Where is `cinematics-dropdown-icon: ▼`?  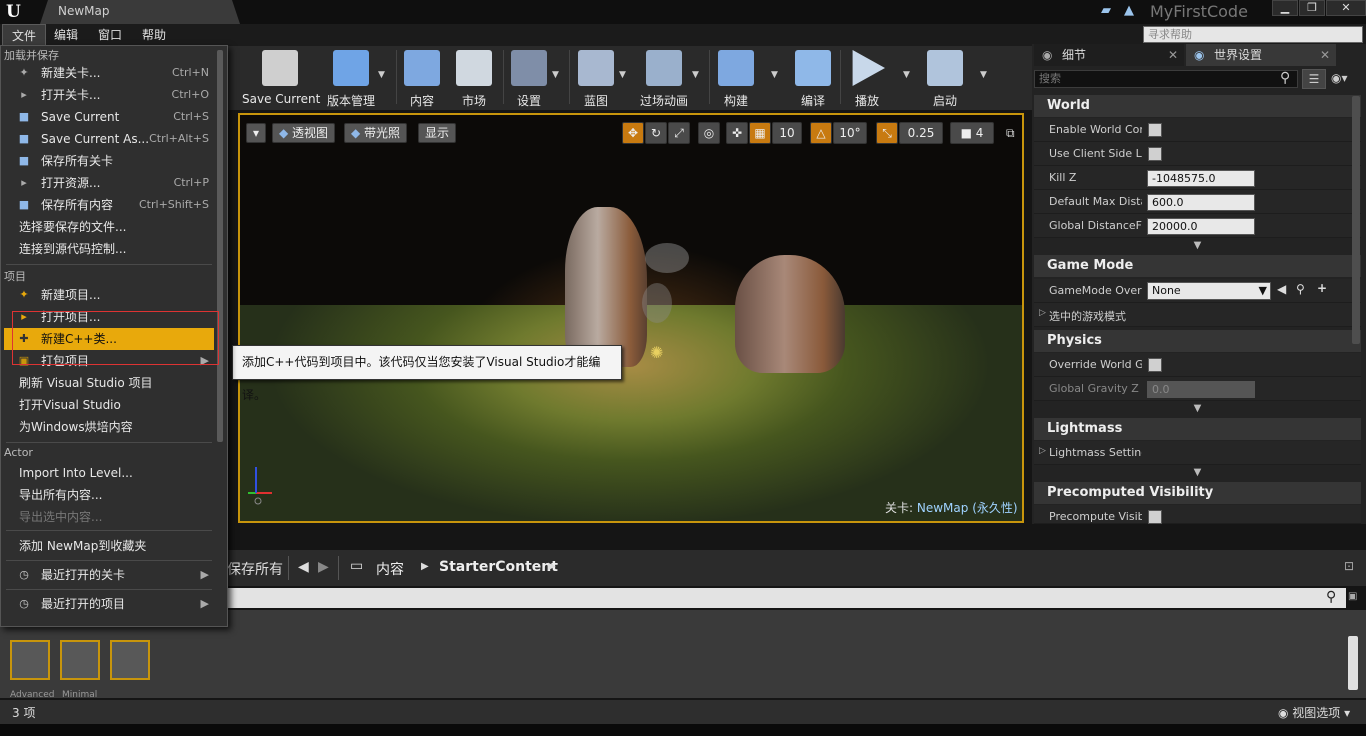
cinematics-dropdown-icon: ▼ is located at coordinates (697, 75).